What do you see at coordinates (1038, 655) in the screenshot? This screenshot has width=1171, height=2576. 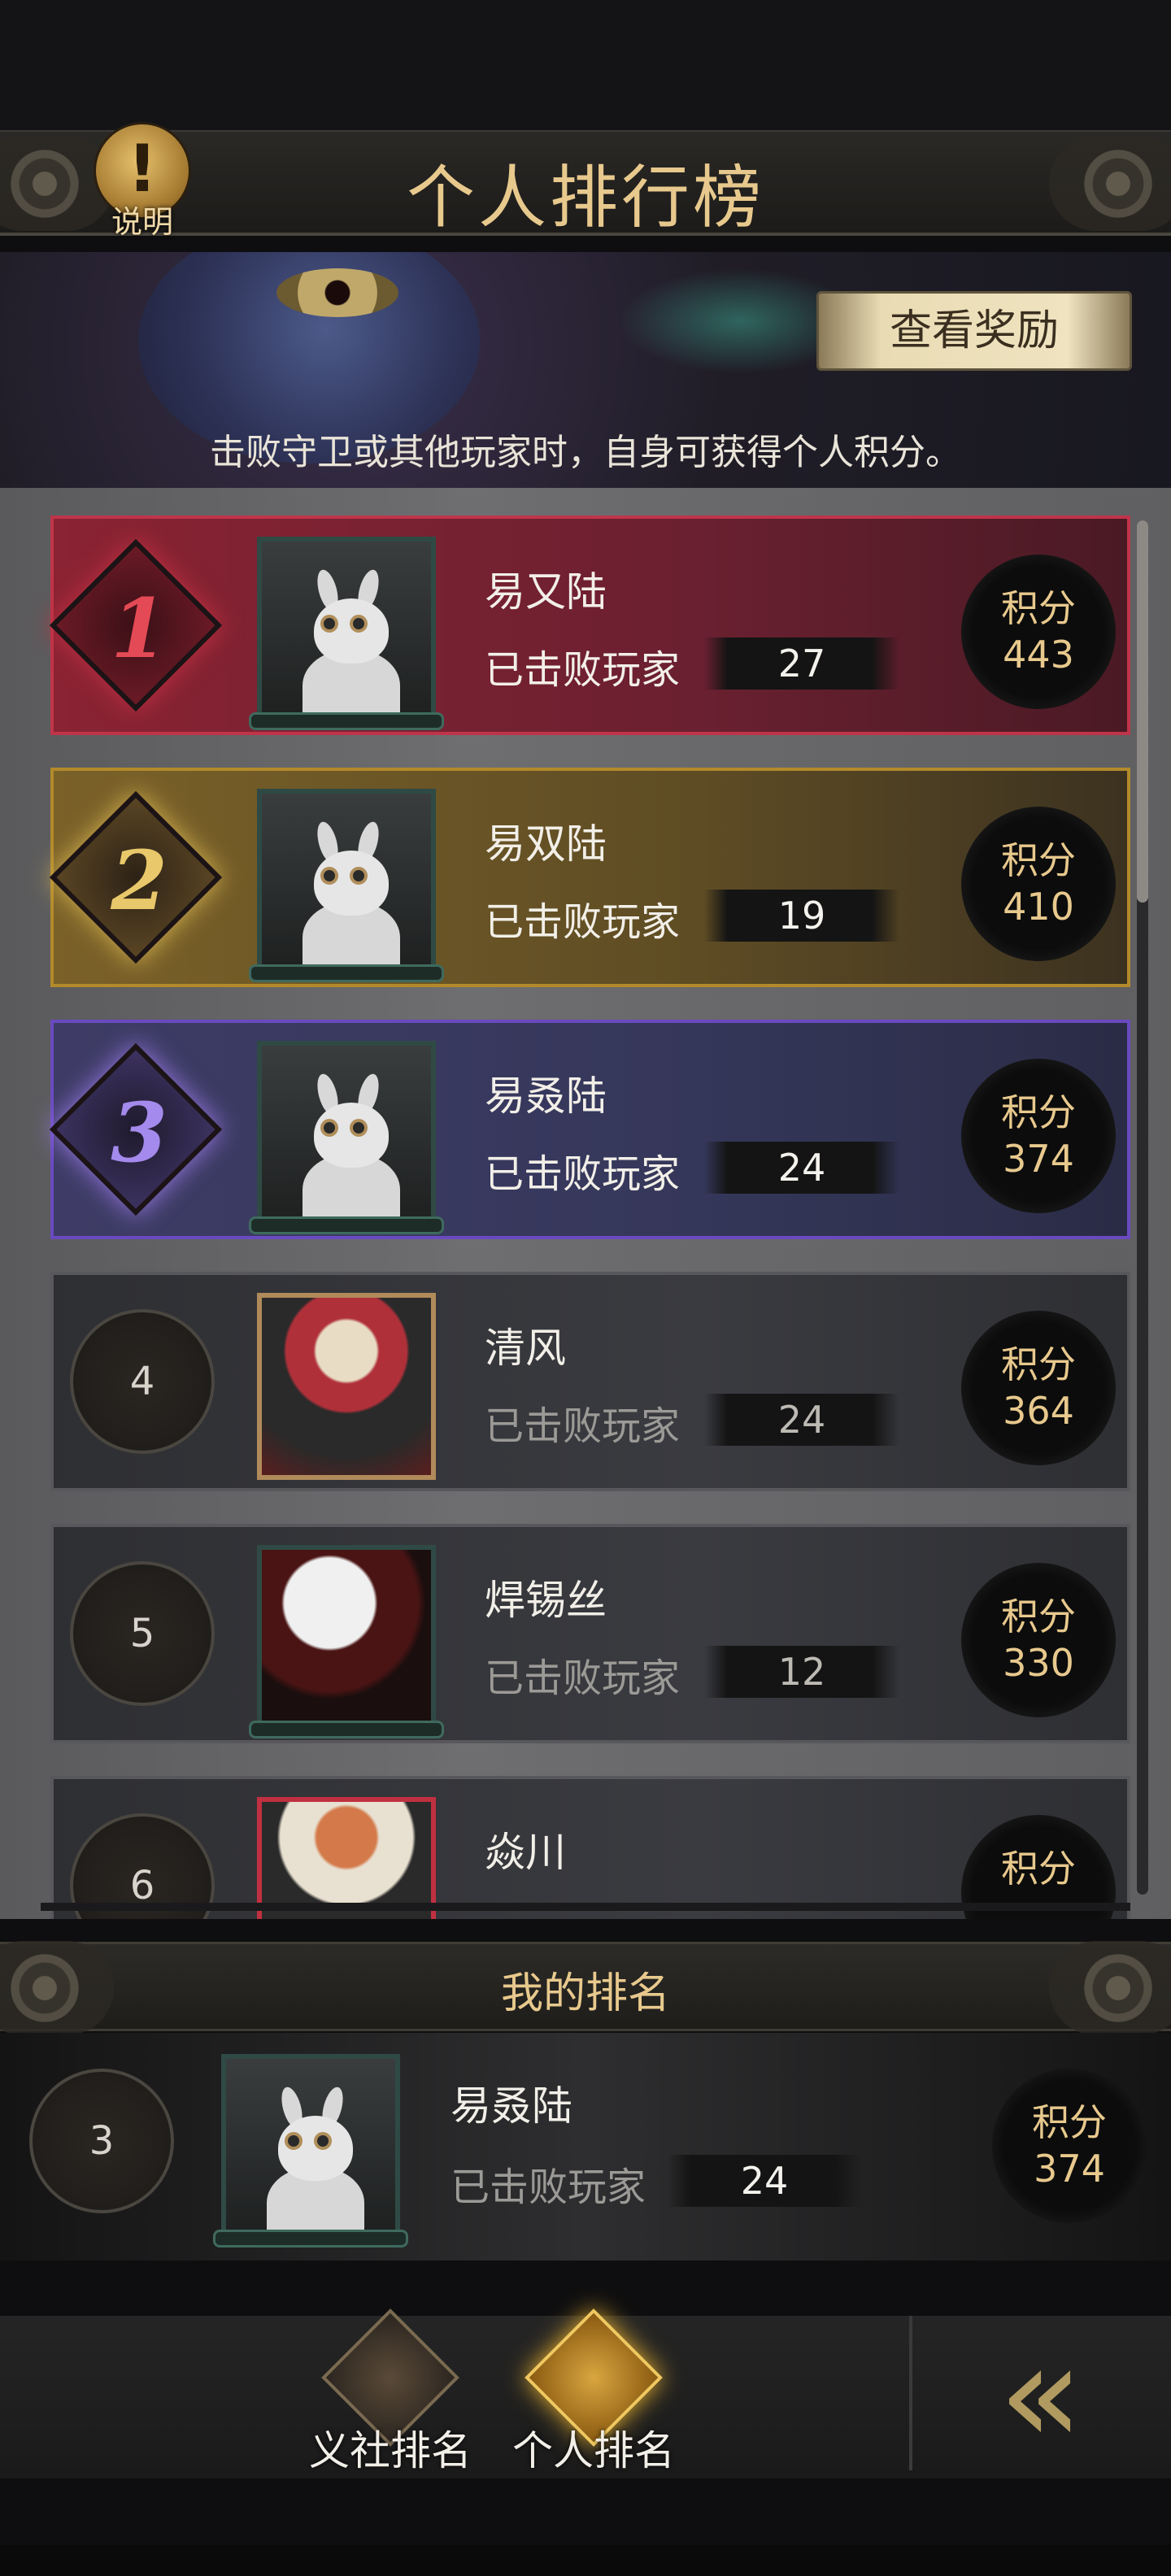 I see `score-value: 443` at bounding box center [1038, 655].